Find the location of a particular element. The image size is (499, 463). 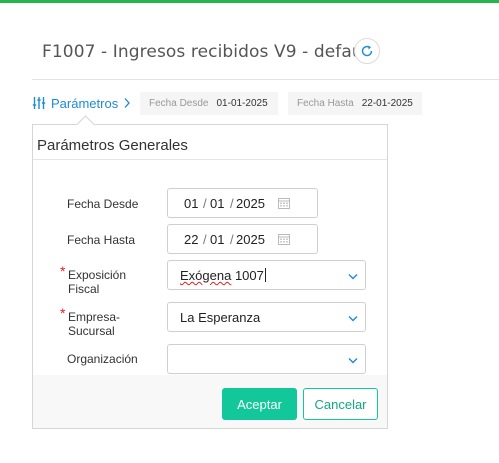

accept-button: Aceptar is located at coordinates (259, 404).